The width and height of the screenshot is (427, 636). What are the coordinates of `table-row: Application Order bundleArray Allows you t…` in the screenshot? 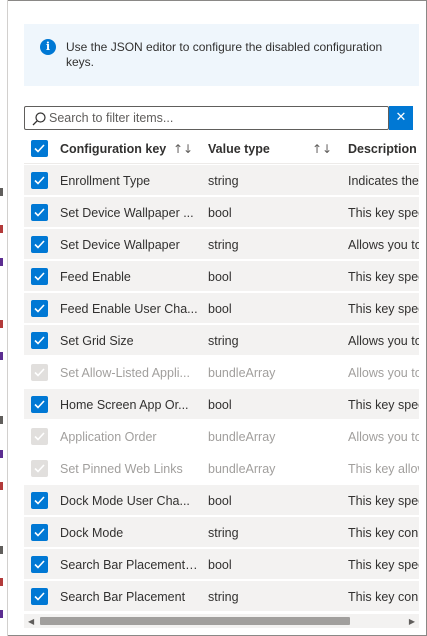 It's located at (221, 436).